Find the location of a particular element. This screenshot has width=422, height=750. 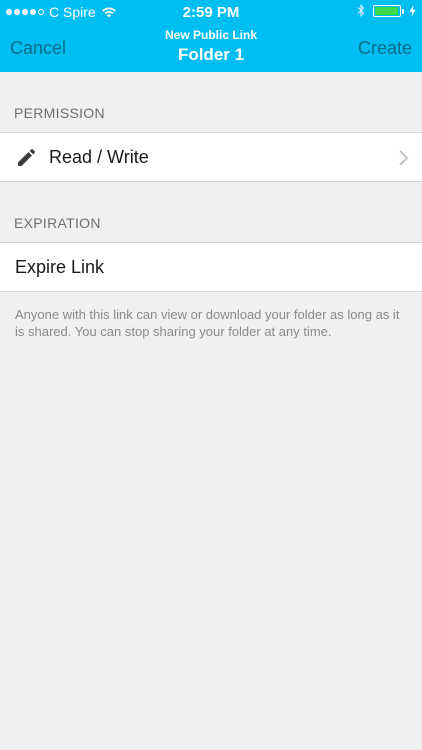

expiration-section-header: EXPIRATION is located at coordinates (57, 223).